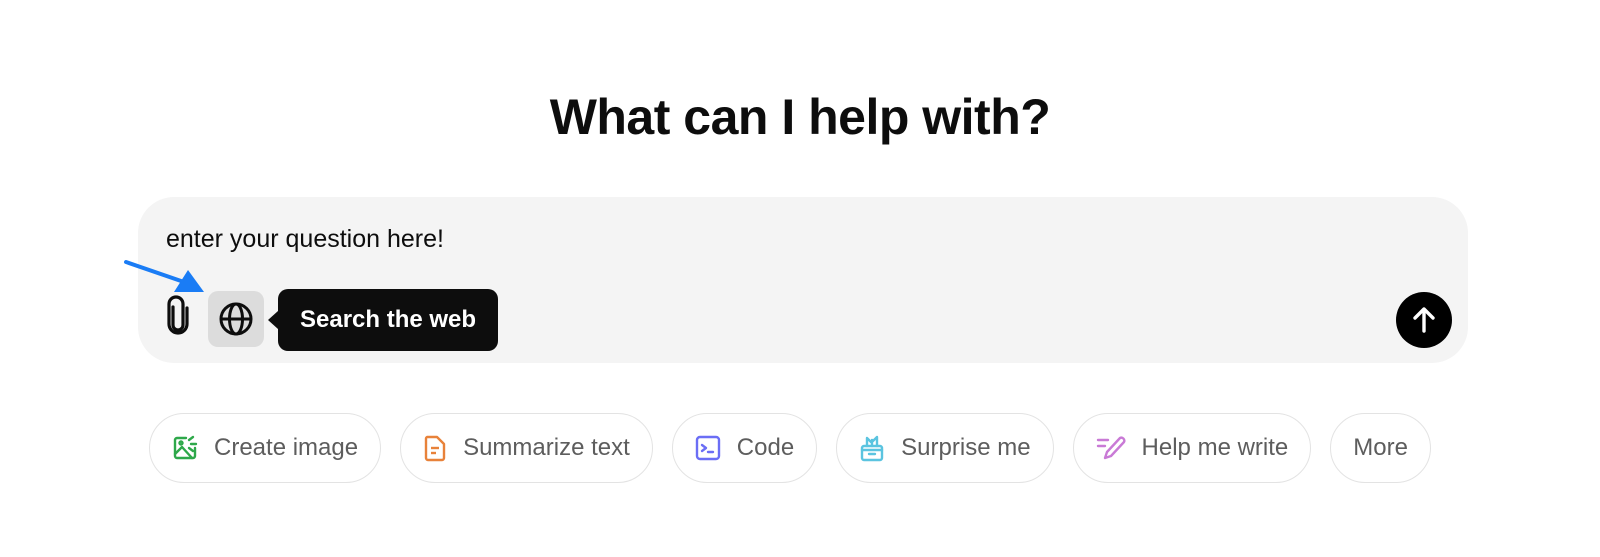  Describe the element at coordinates (383, 320) in the screenshot. I see `tooltip: Search the web` at that location.